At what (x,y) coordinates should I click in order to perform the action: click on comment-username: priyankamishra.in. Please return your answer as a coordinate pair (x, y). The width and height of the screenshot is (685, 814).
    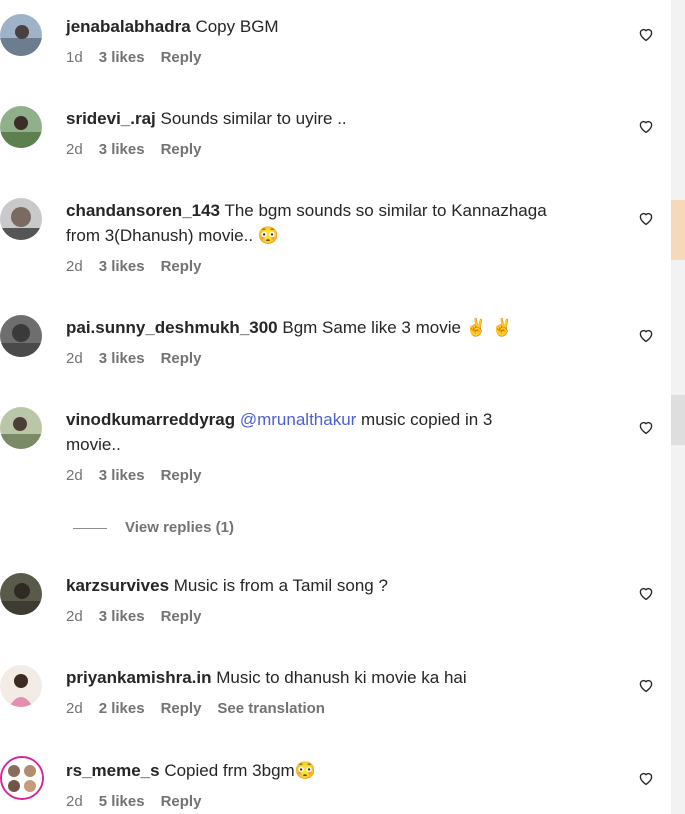
    Looking at the image, I should click on (139, 677).